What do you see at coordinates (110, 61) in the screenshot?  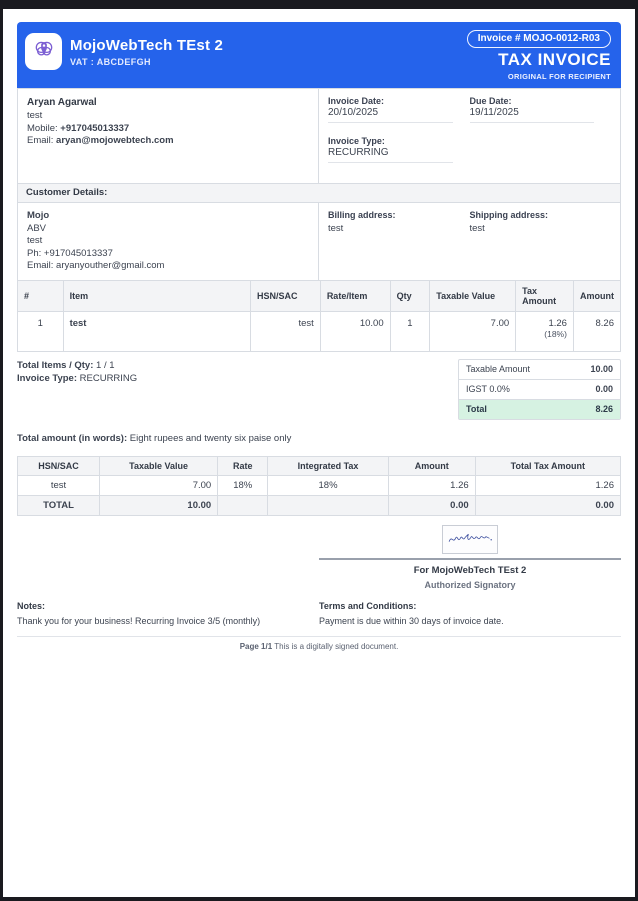 I see `company-vat: VAT : ABCDEFGH` at bounding box center [110, 61].